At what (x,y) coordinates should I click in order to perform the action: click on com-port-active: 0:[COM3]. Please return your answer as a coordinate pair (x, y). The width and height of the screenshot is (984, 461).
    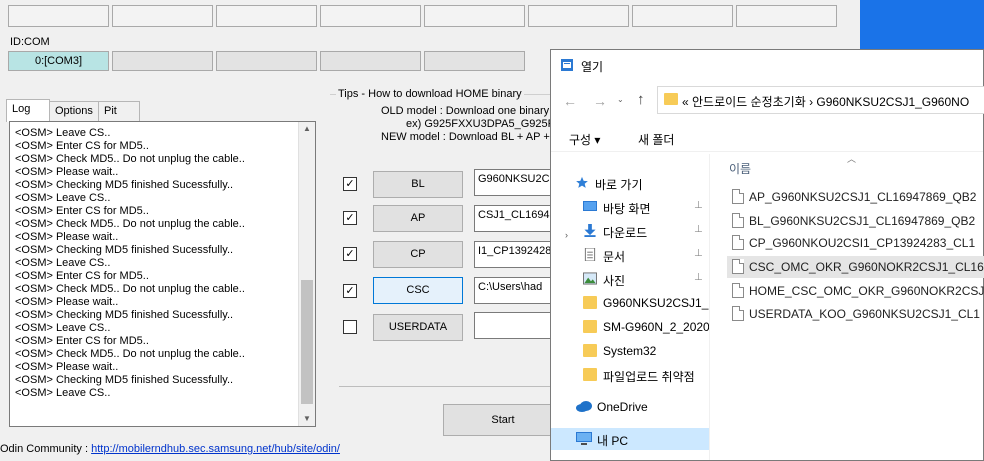
    Looking at the image, I should click on (58, 61).